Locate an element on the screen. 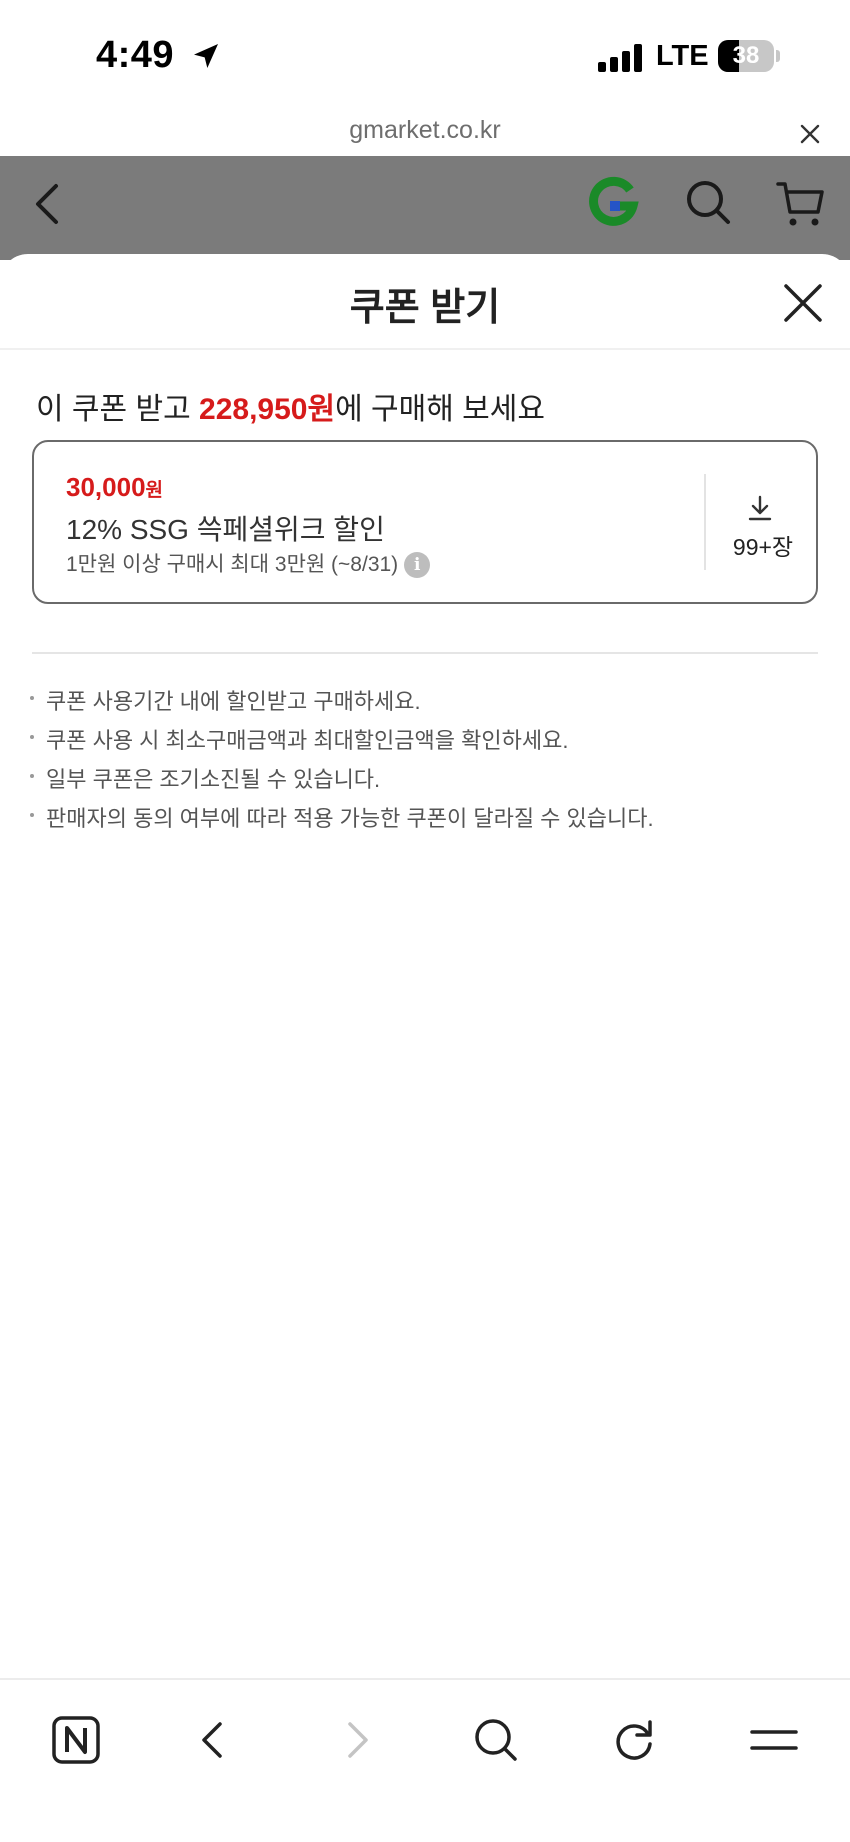 This screenshot has height=1842, width=850. url-bar: gmarket.co.kr is located at coordinates (425, 130).